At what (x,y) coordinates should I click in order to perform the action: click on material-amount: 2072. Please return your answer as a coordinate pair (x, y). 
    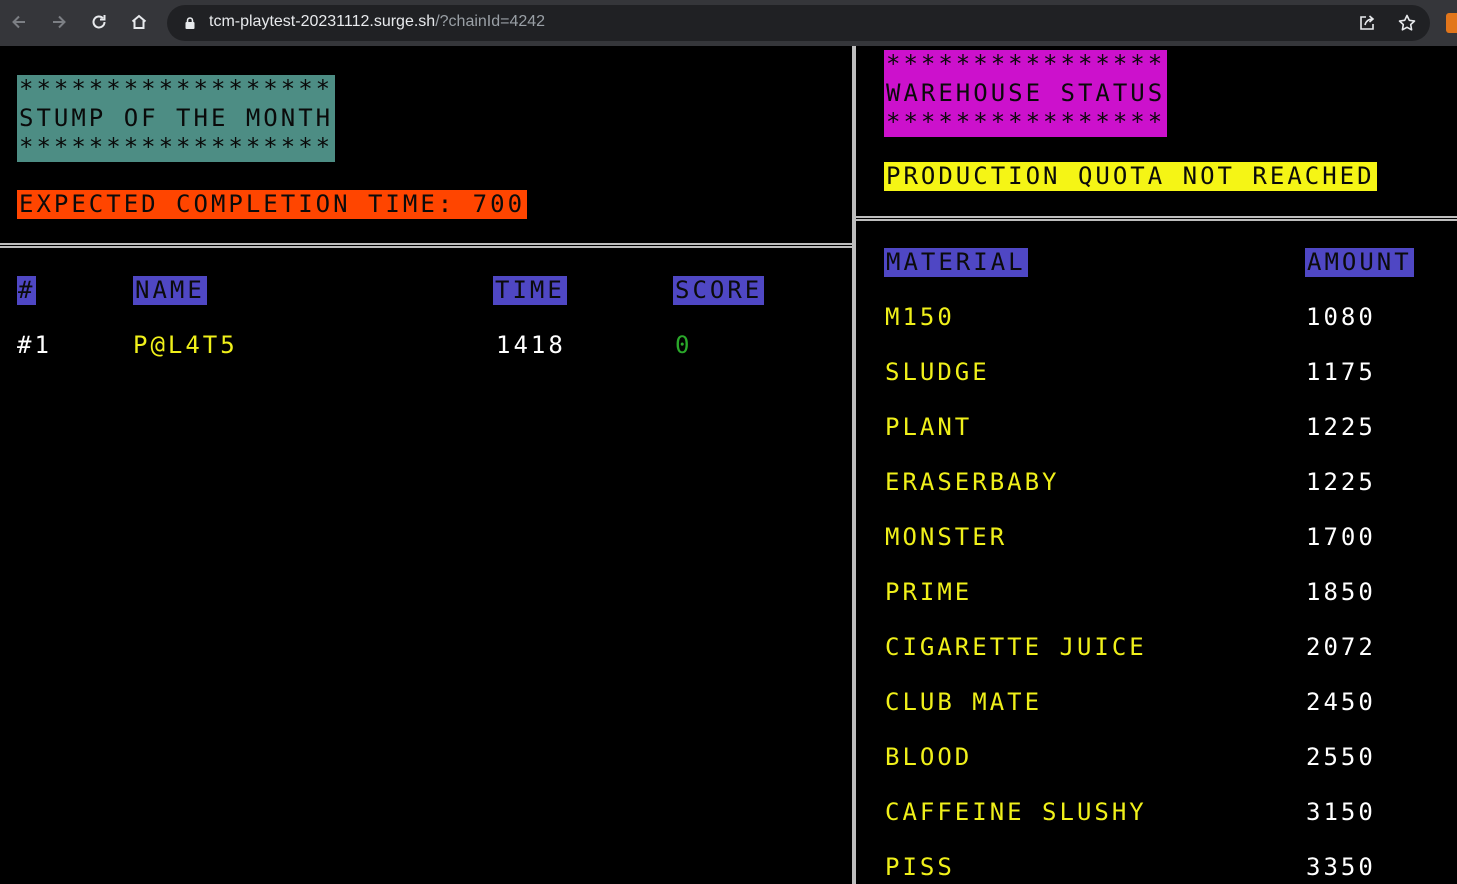
    Looking at the image, I should click on (1341, 647).